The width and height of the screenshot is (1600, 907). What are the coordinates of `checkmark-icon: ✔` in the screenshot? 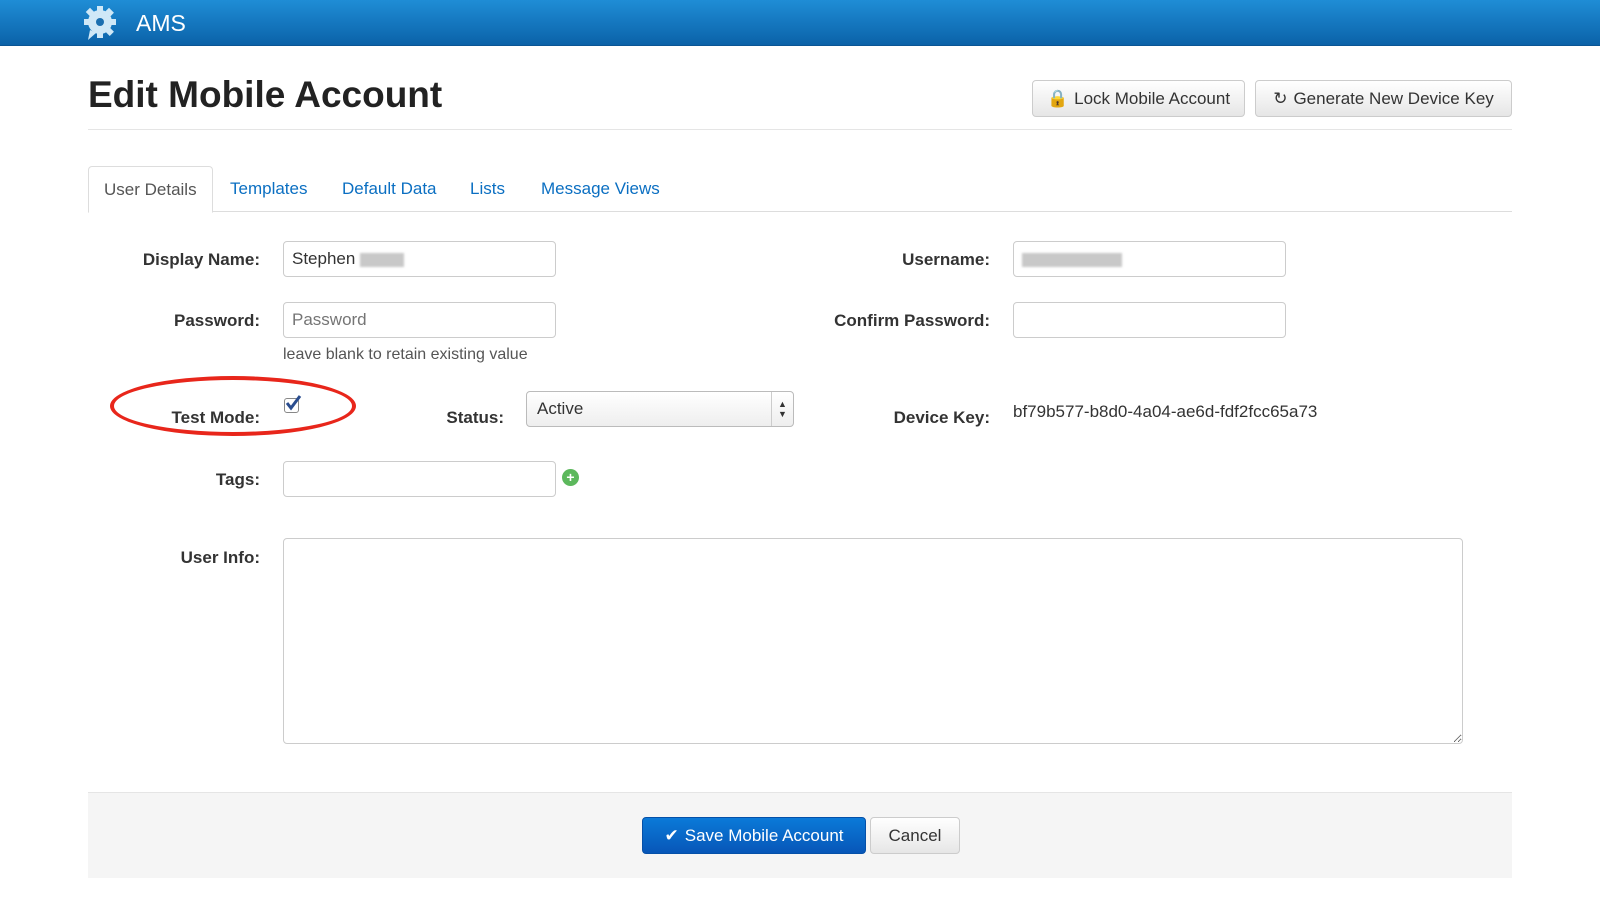 It's located at (671, 835).